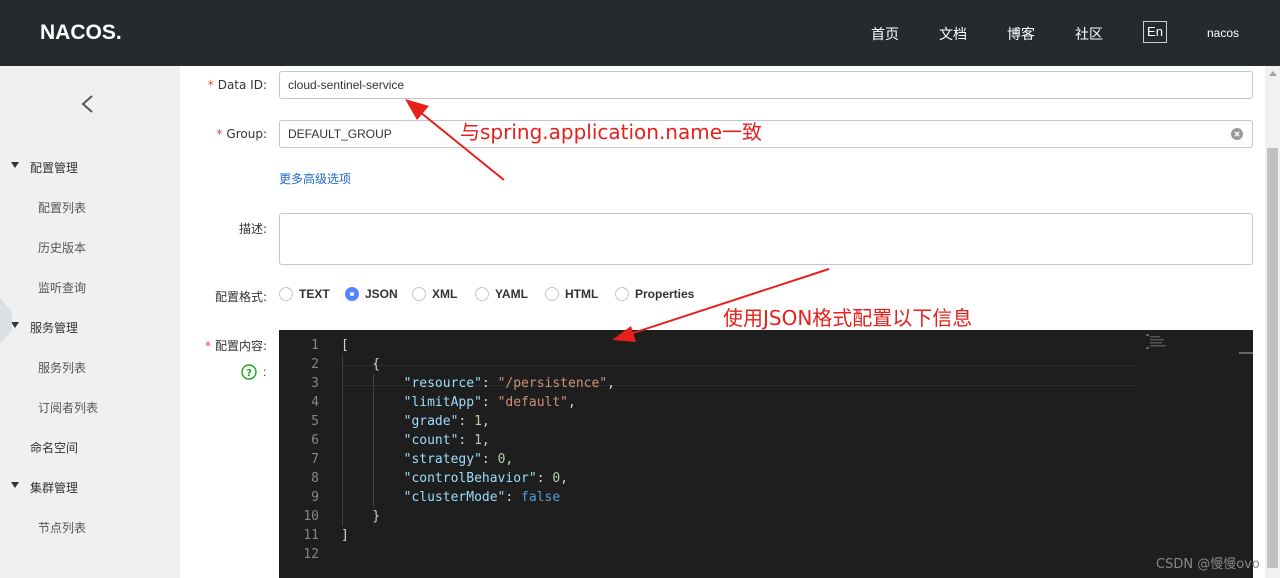 The height and width of the screenshot is (578, 1280). I want to click on annotation-layer, so click(617, 220).